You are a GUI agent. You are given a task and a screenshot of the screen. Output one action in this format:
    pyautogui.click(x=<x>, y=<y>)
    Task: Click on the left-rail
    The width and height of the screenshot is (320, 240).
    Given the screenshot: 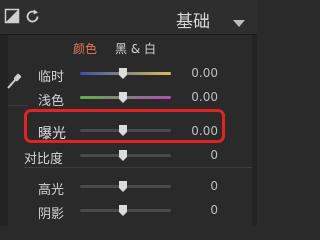 What is the action you would take?
    pyautogui.click(x=4, y=130)
    